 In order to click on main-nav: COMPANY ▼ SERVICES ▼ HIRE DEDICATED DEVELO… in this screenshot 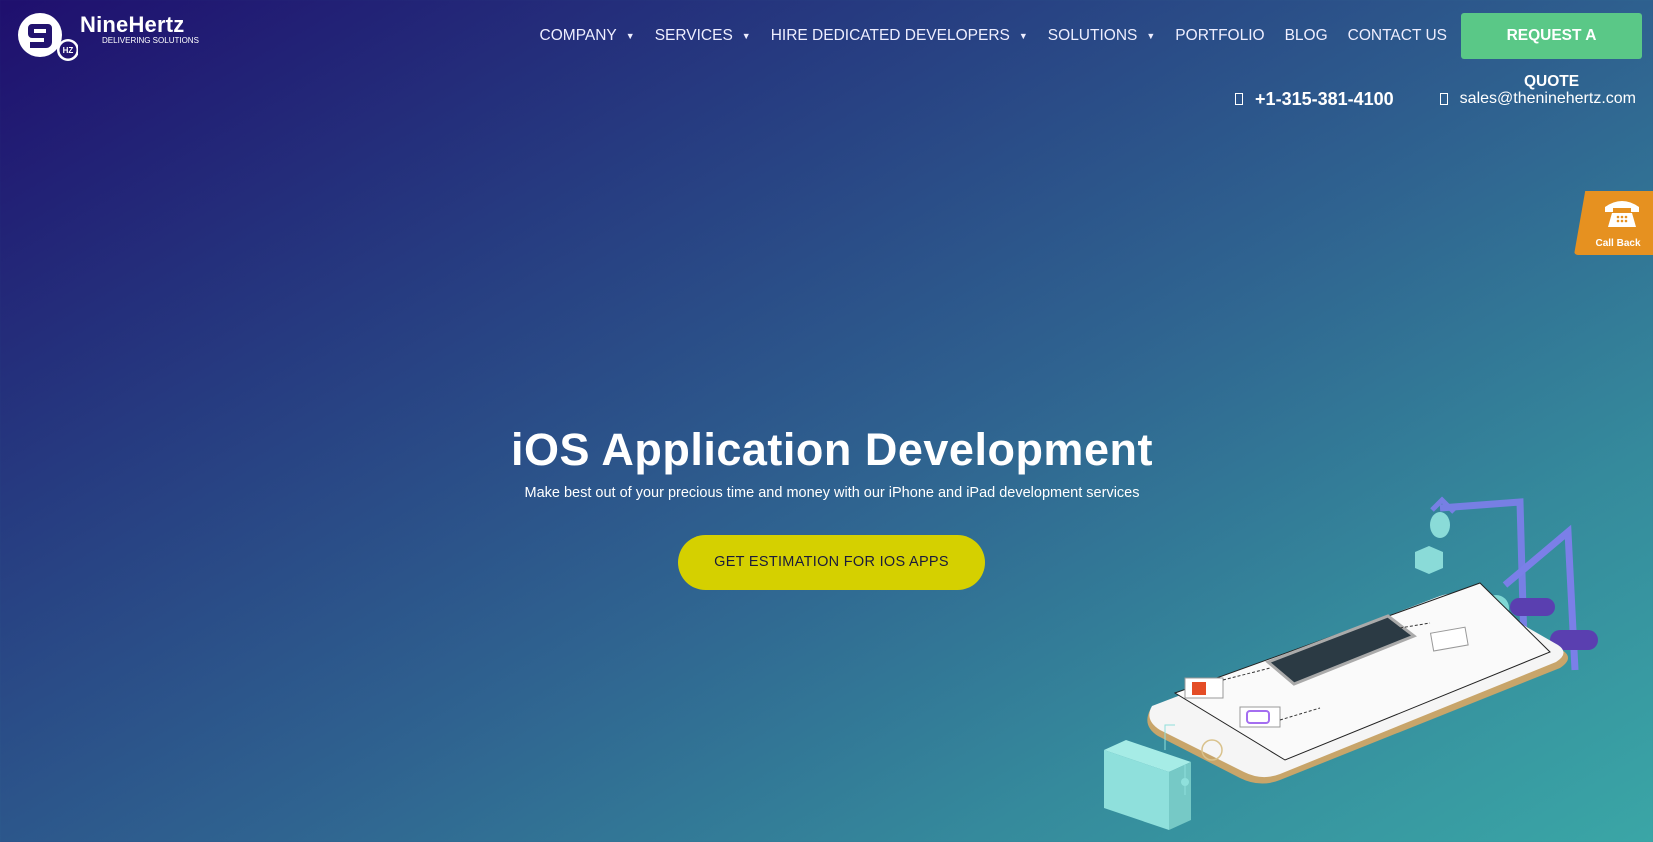, I will do `click(1091, 51)`.